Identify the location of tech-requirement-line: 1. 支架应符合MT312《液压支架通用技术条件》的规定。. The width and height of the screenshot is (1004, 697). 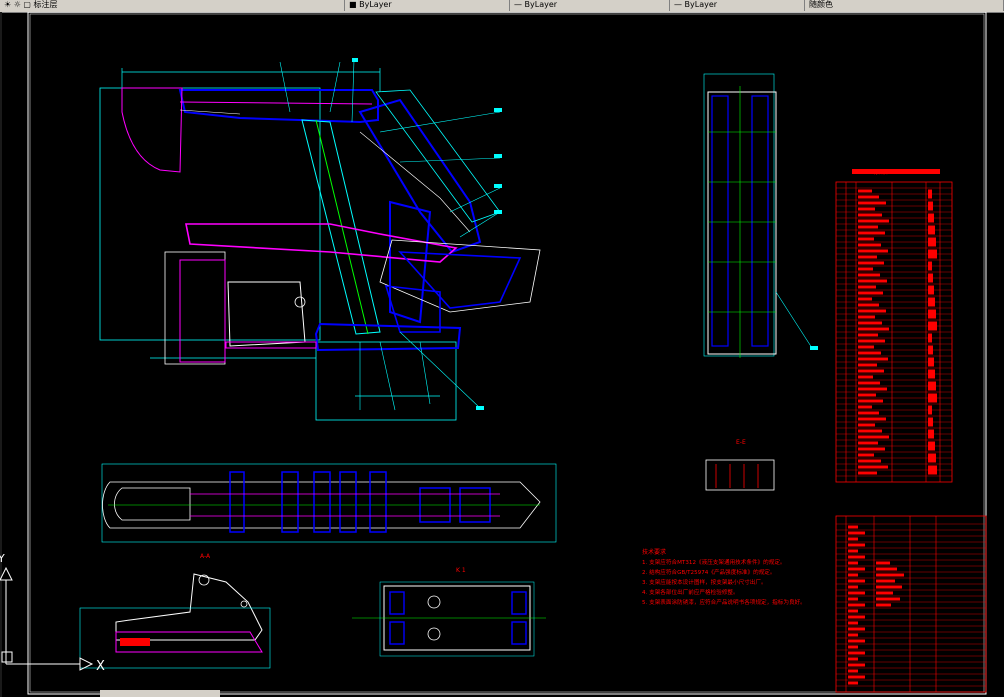
(714, 562).